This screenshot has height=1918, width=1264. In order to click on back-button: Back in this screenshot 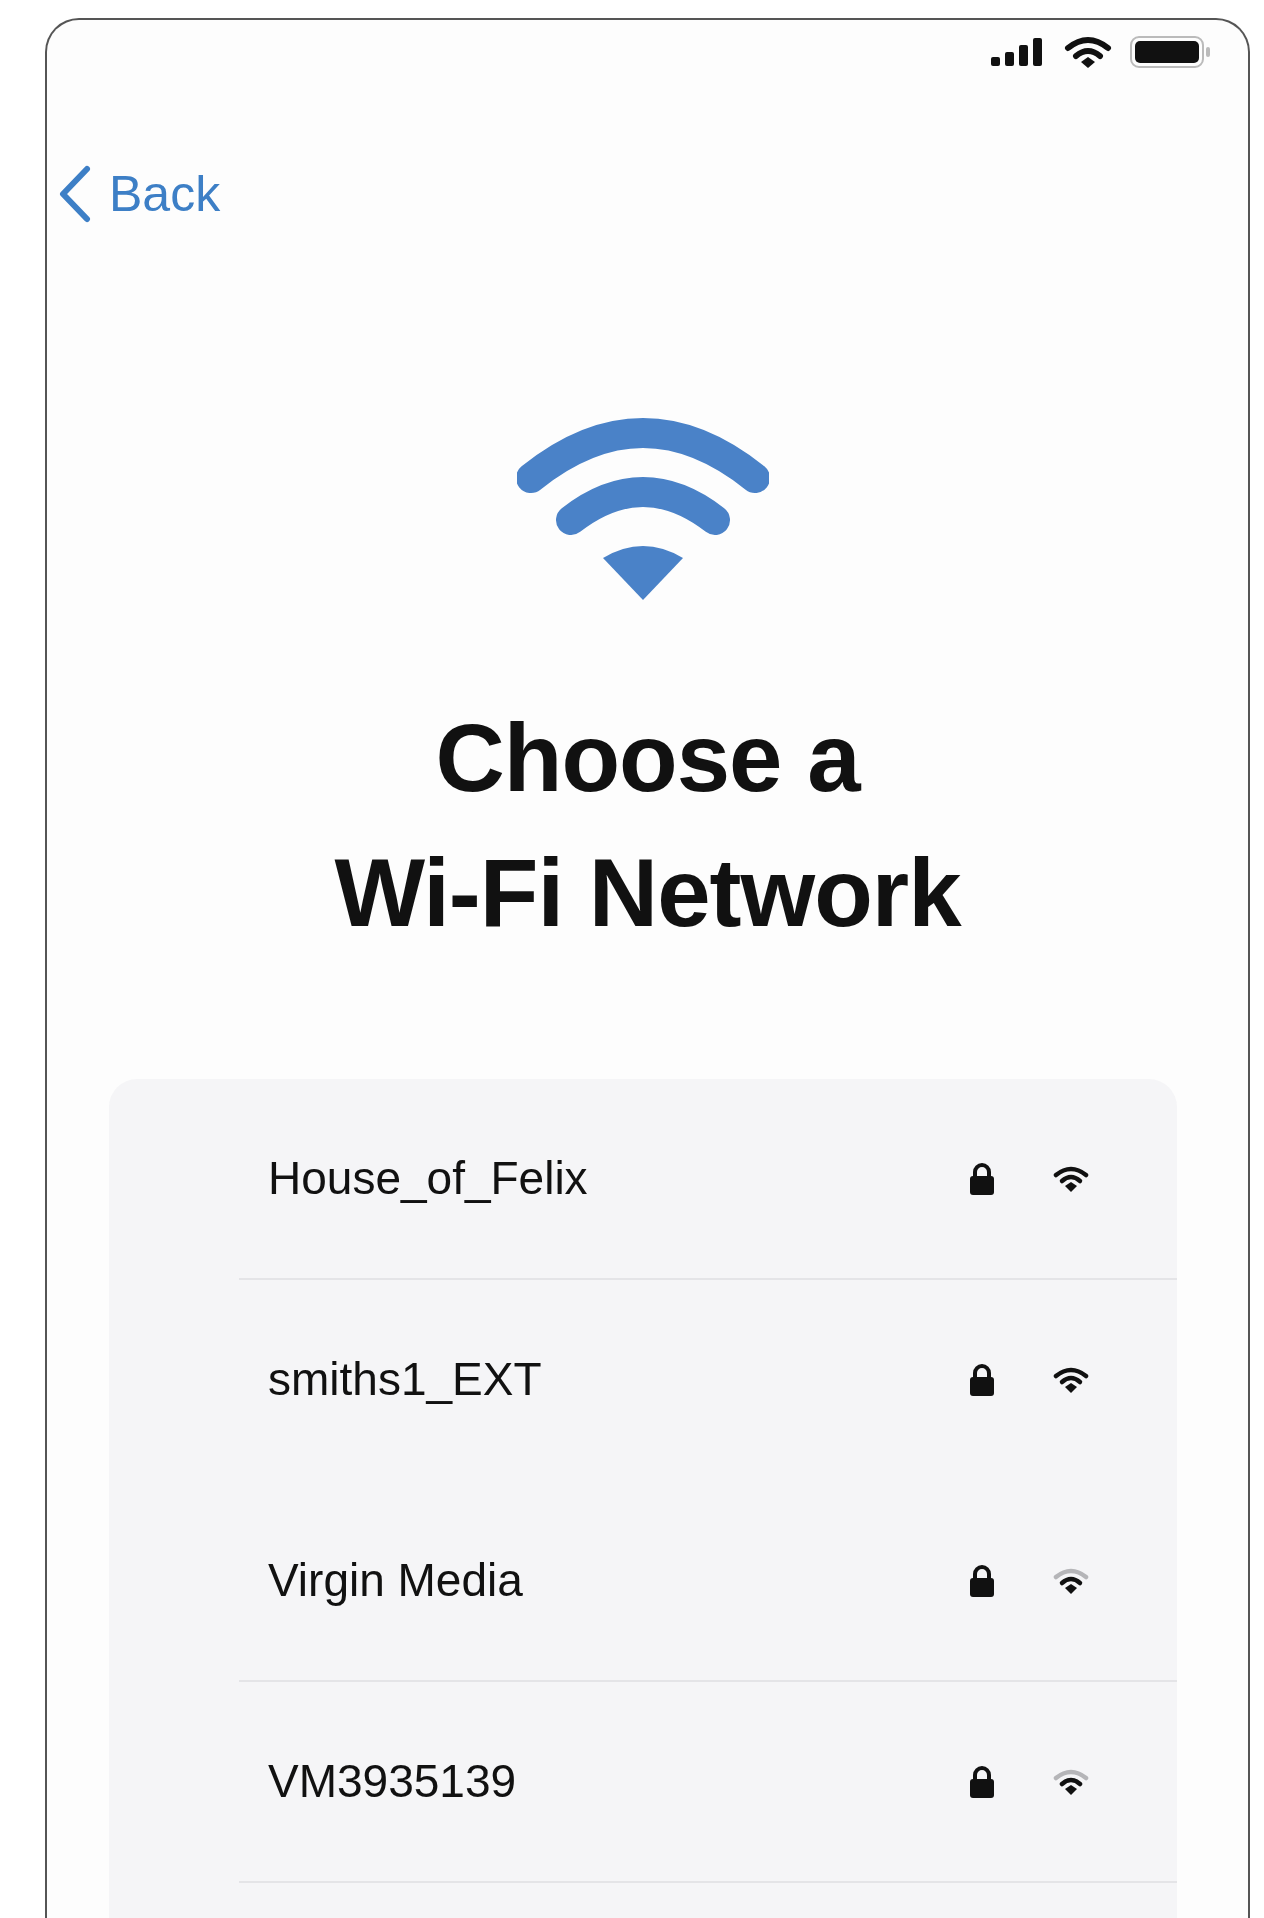, I will do `click(139, 194)`.